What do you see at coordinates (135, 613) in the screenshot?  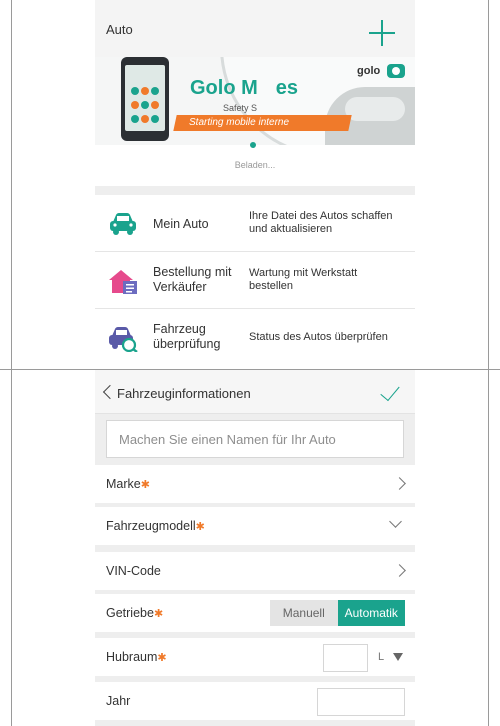 I see `field-label: Getriebe✱` at bounding box center [135, 613].